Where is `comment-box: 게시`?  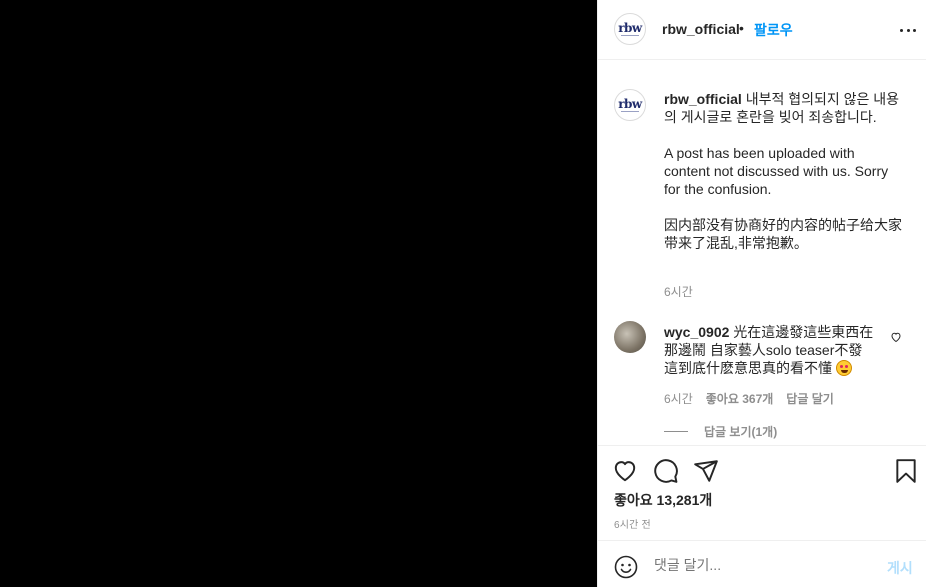 comment-box: 게시 is located at coordinates (762, 563).